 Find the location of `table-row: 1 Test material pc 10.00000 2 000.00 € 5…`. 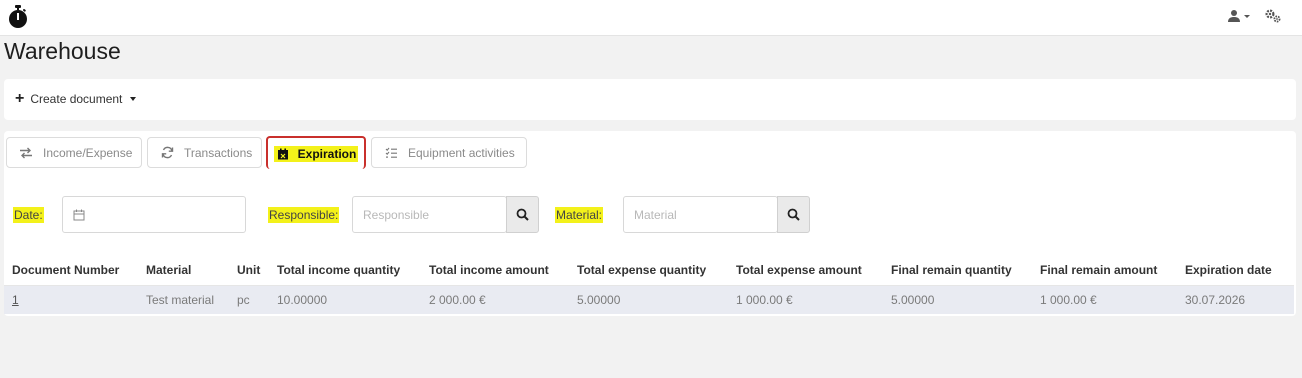

table-row: 1 Test material pc 10.00000 2 000.00 € 5… is located at coordinates (649, 299).